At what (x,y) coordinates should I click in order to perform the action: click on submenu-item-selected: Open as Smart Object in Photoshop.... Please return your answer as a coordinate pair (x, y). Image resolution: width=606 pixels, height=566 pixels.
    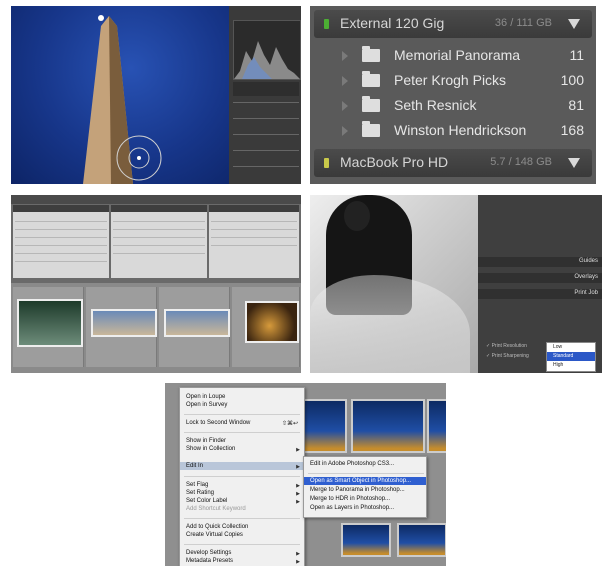
    Looking at the image, I should click on (360, 481).